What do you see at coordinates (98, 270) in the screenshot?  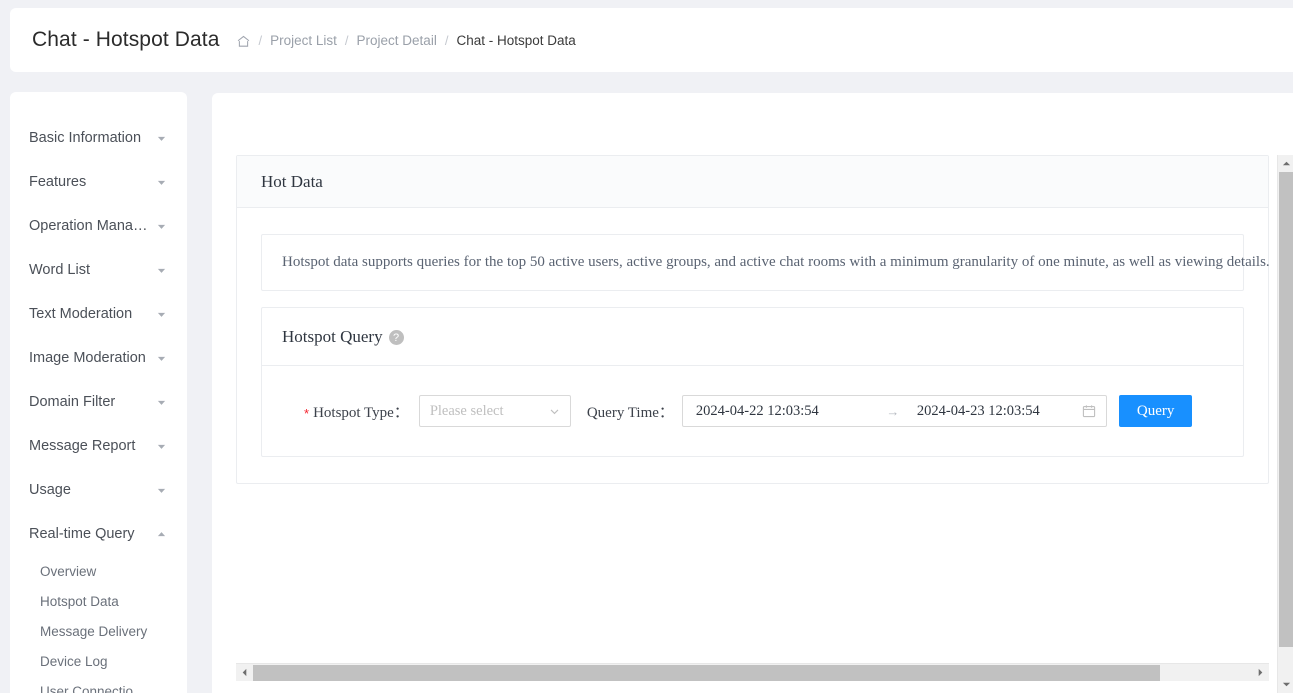 I see `sidebar-item-word-list: Word List` at bounding box center [98, 270].